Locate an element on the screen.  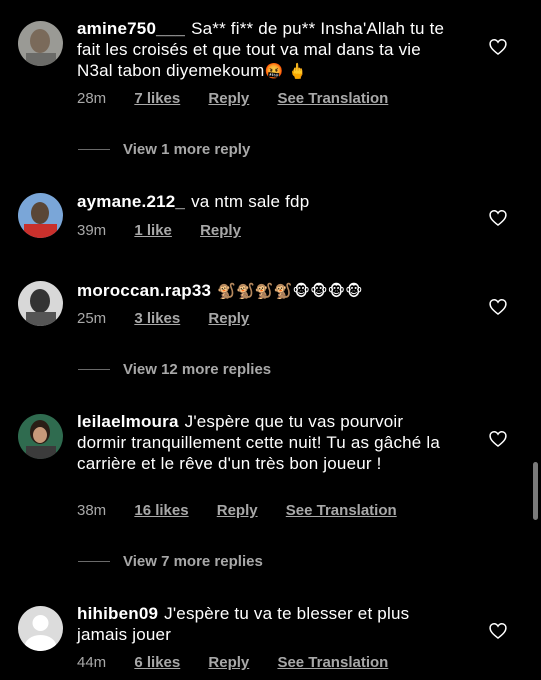
view-more-replies-button: View 7 more replies is located at coordinates (170, 561).